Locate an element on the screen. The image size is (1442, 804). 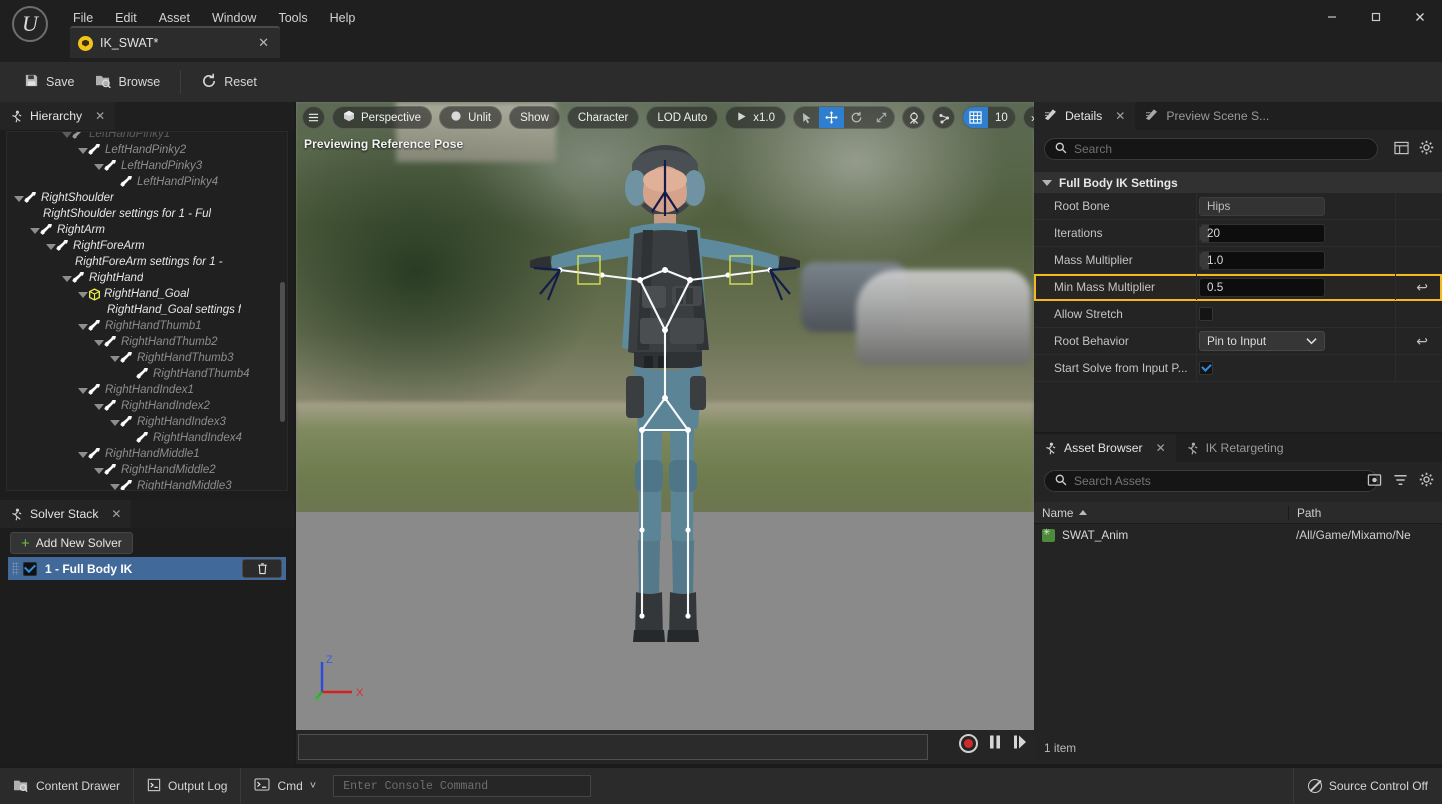
column-layout-icon is located at coordinates (1401, 149).